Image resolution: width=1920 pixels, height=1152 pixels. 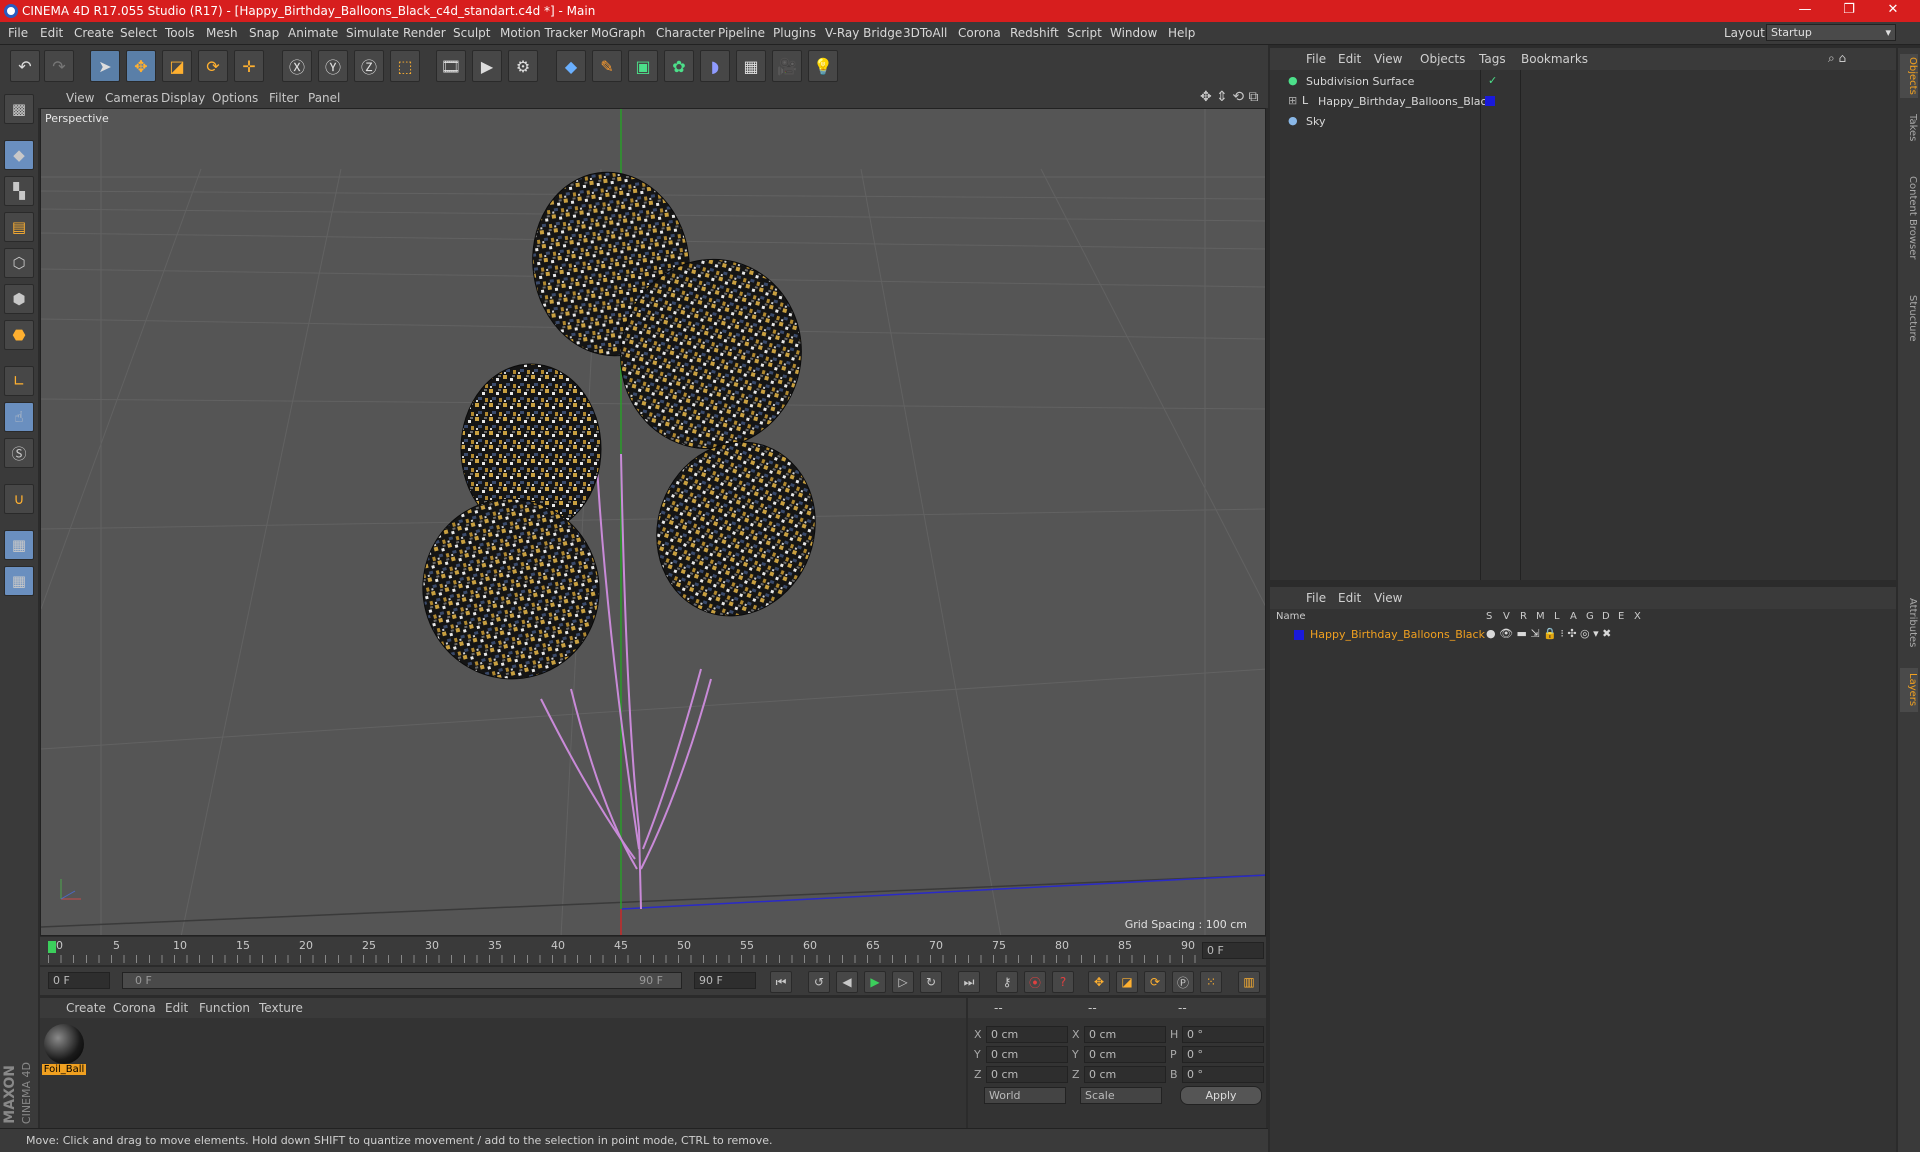 I want to click on keyframe-selection-icon: ?, so click(x=1063, y=982).